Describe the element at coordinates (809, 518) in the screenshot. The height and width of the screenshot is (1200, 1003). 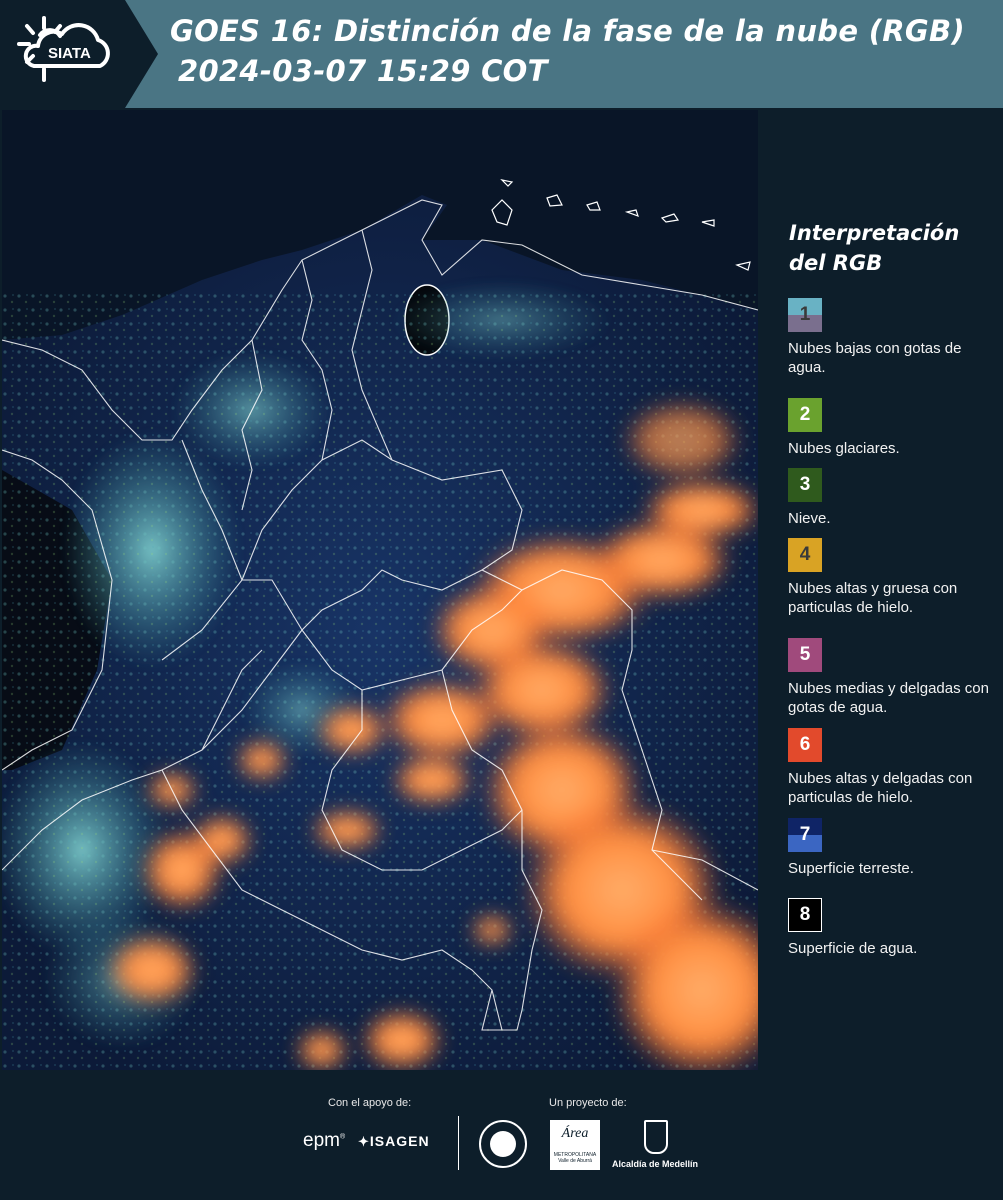
I see `legend-label: Nieve.` at that location.